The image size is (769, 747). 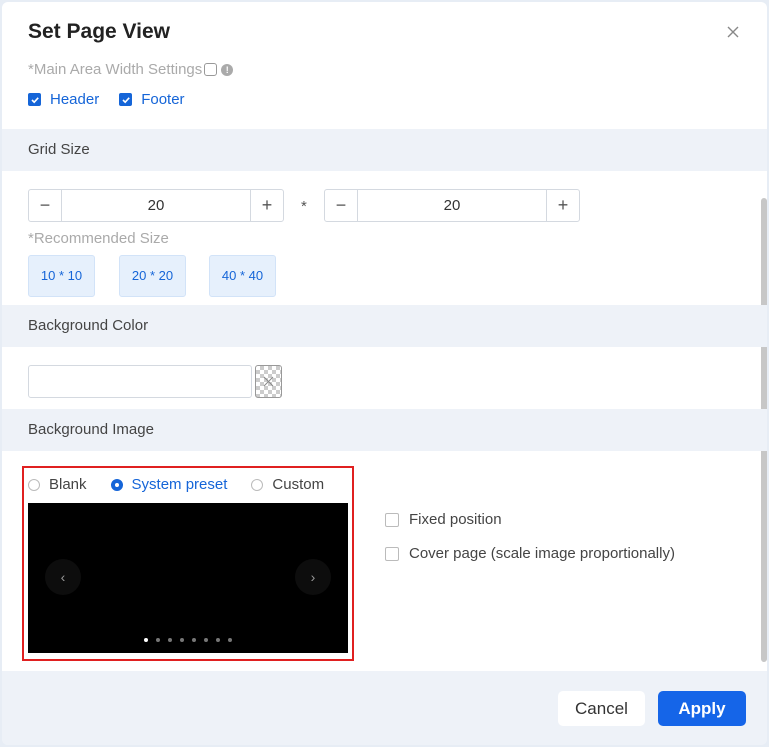 I want to click on cancel-button: Cancel, so click(x=601, y=708).